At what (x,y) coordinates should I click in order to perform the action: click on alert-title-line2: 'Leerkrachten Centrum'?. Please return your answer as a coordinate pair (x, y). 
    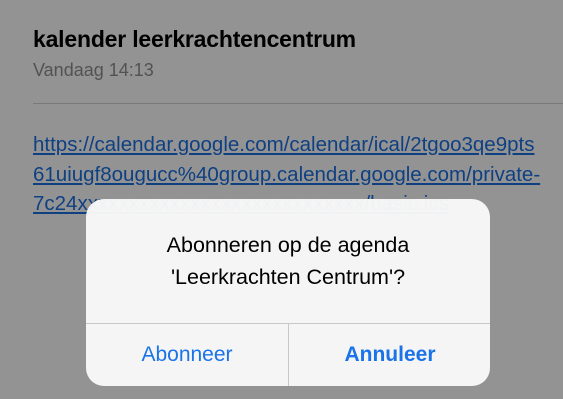
    Looking at the image, I should click on (288, 277).